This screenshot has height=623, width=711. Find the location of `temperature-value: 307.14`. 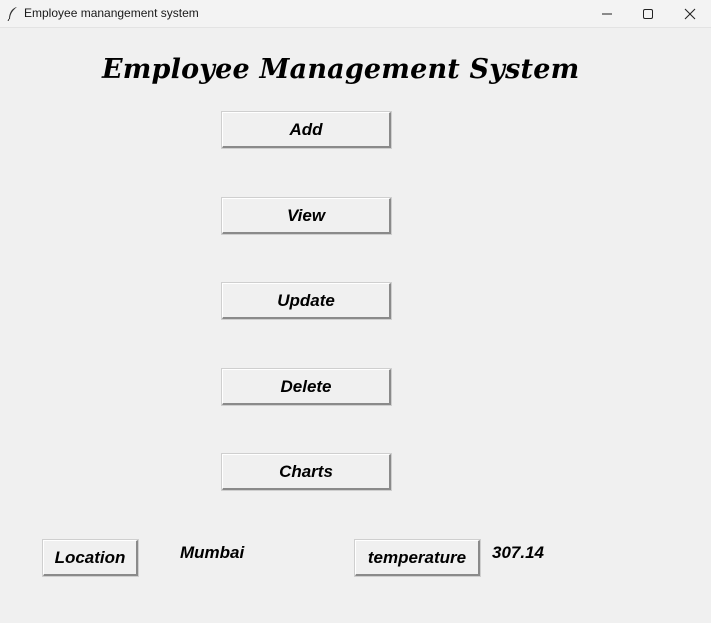

temperature-value: 307.14 is located at coordinates (518, 552).